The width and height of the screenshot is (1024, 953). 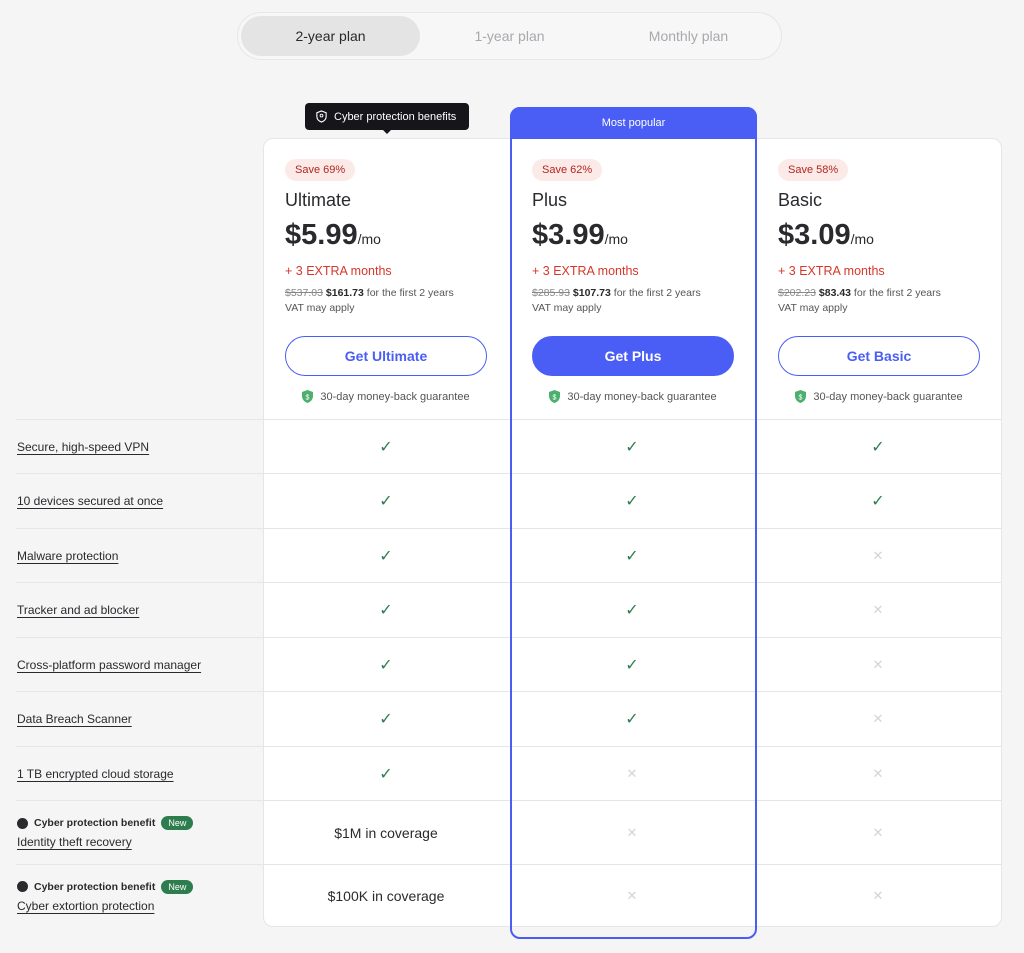 I want to click on feature-row: 1 TB encrypted cloud storage ✓ ✕ ✕, so click(x=509, y=773).